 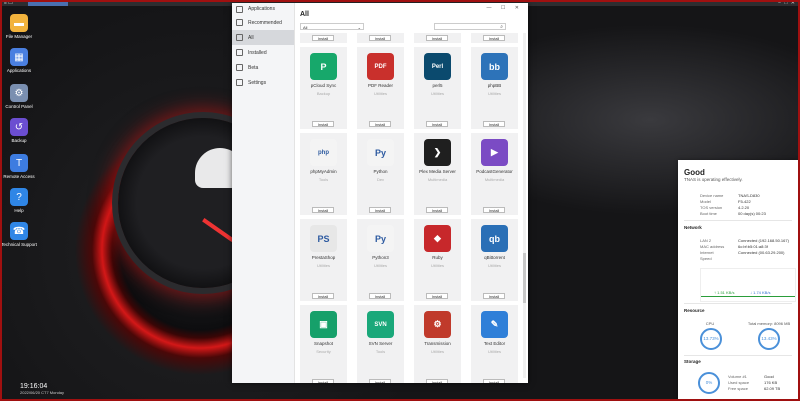 I want to click on desktop-icon-help: ? Help, so click(x=19, y=200).